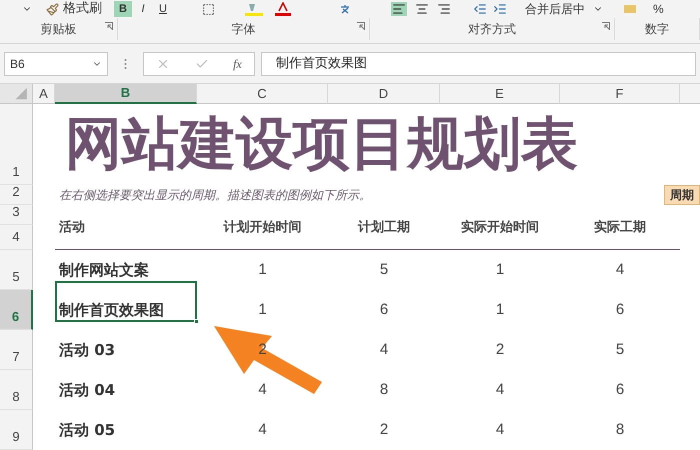 The image size is (700, 450). What do you see at coordinates (492, 29) in the screenshot?
I see `ribbon-group-label: 对齐方式` at bounding box center [492, 29].